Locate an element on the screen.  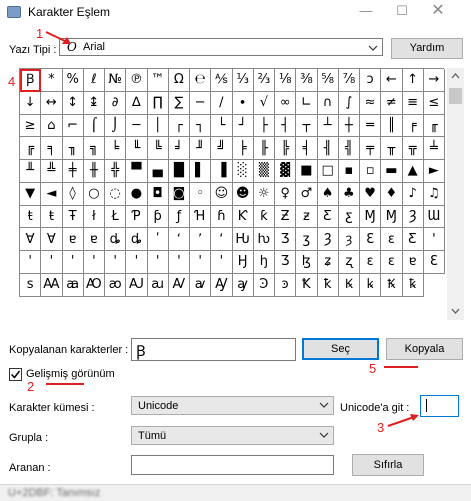
character-cell: ƒ is located at coordinates (179, 217).